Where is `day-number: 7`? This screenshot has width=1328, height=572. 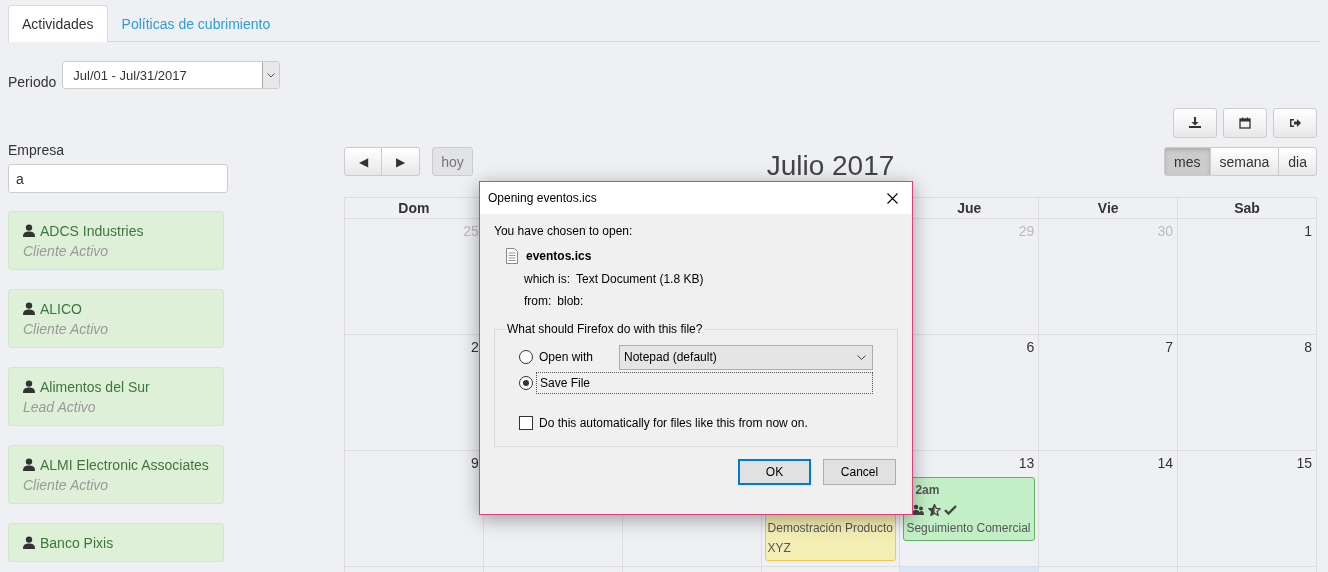
day-number: 7 is located at coordinates (1170, 347).